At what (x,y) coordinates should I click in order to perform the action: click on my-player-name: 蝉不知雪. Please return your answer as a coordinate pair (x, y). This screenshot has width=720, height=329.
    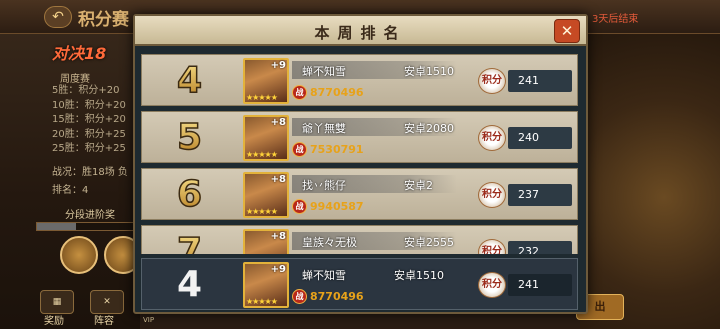
    Looking at the image, I should click on (324, 275).